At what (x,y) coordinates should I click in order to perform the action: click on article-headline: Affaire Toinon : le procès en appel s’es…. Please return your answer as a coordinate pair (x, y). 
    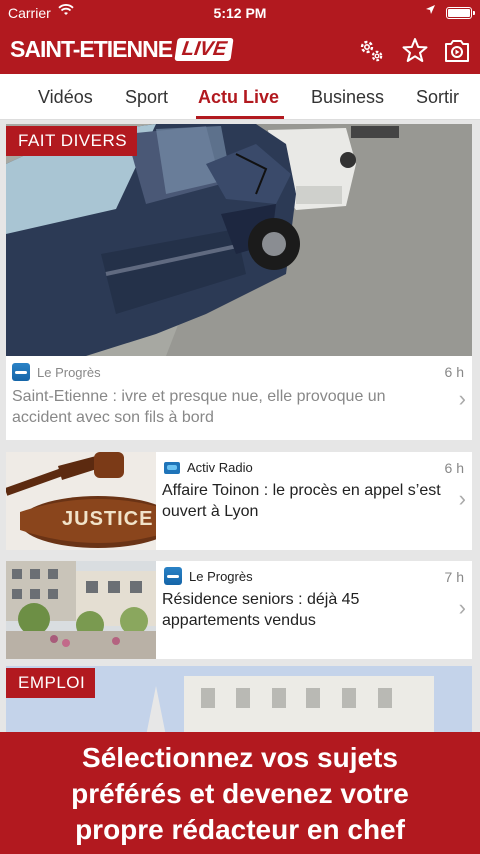
    Looking at the image, I should click on (307, 501).